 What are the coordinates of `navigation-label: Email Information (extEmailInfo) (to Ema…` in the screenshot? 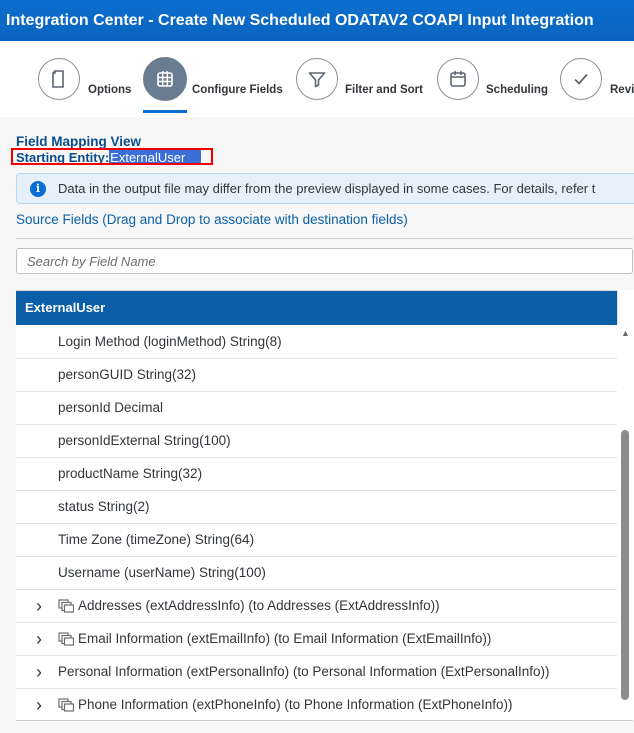 It's located at (285, 638).